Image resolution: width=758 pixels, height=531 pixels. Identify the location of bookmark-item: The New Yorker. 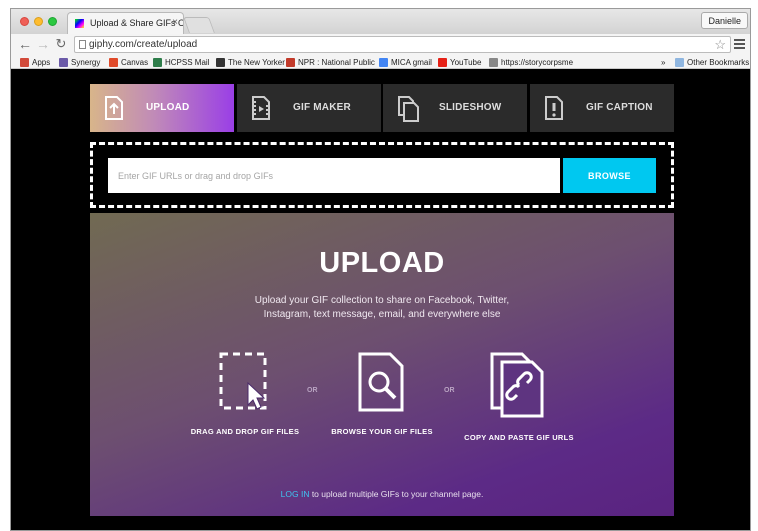
(250, 62).